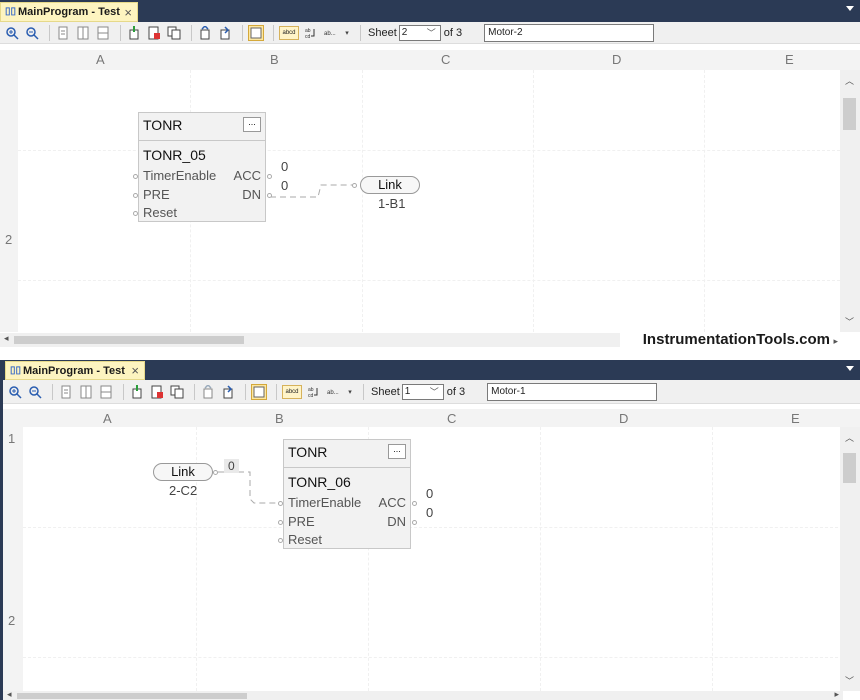  What do you see at coordinates (391, 203) in the screenshot?
I see `link-reference: 1-B1` at bounding box center [391, 203].